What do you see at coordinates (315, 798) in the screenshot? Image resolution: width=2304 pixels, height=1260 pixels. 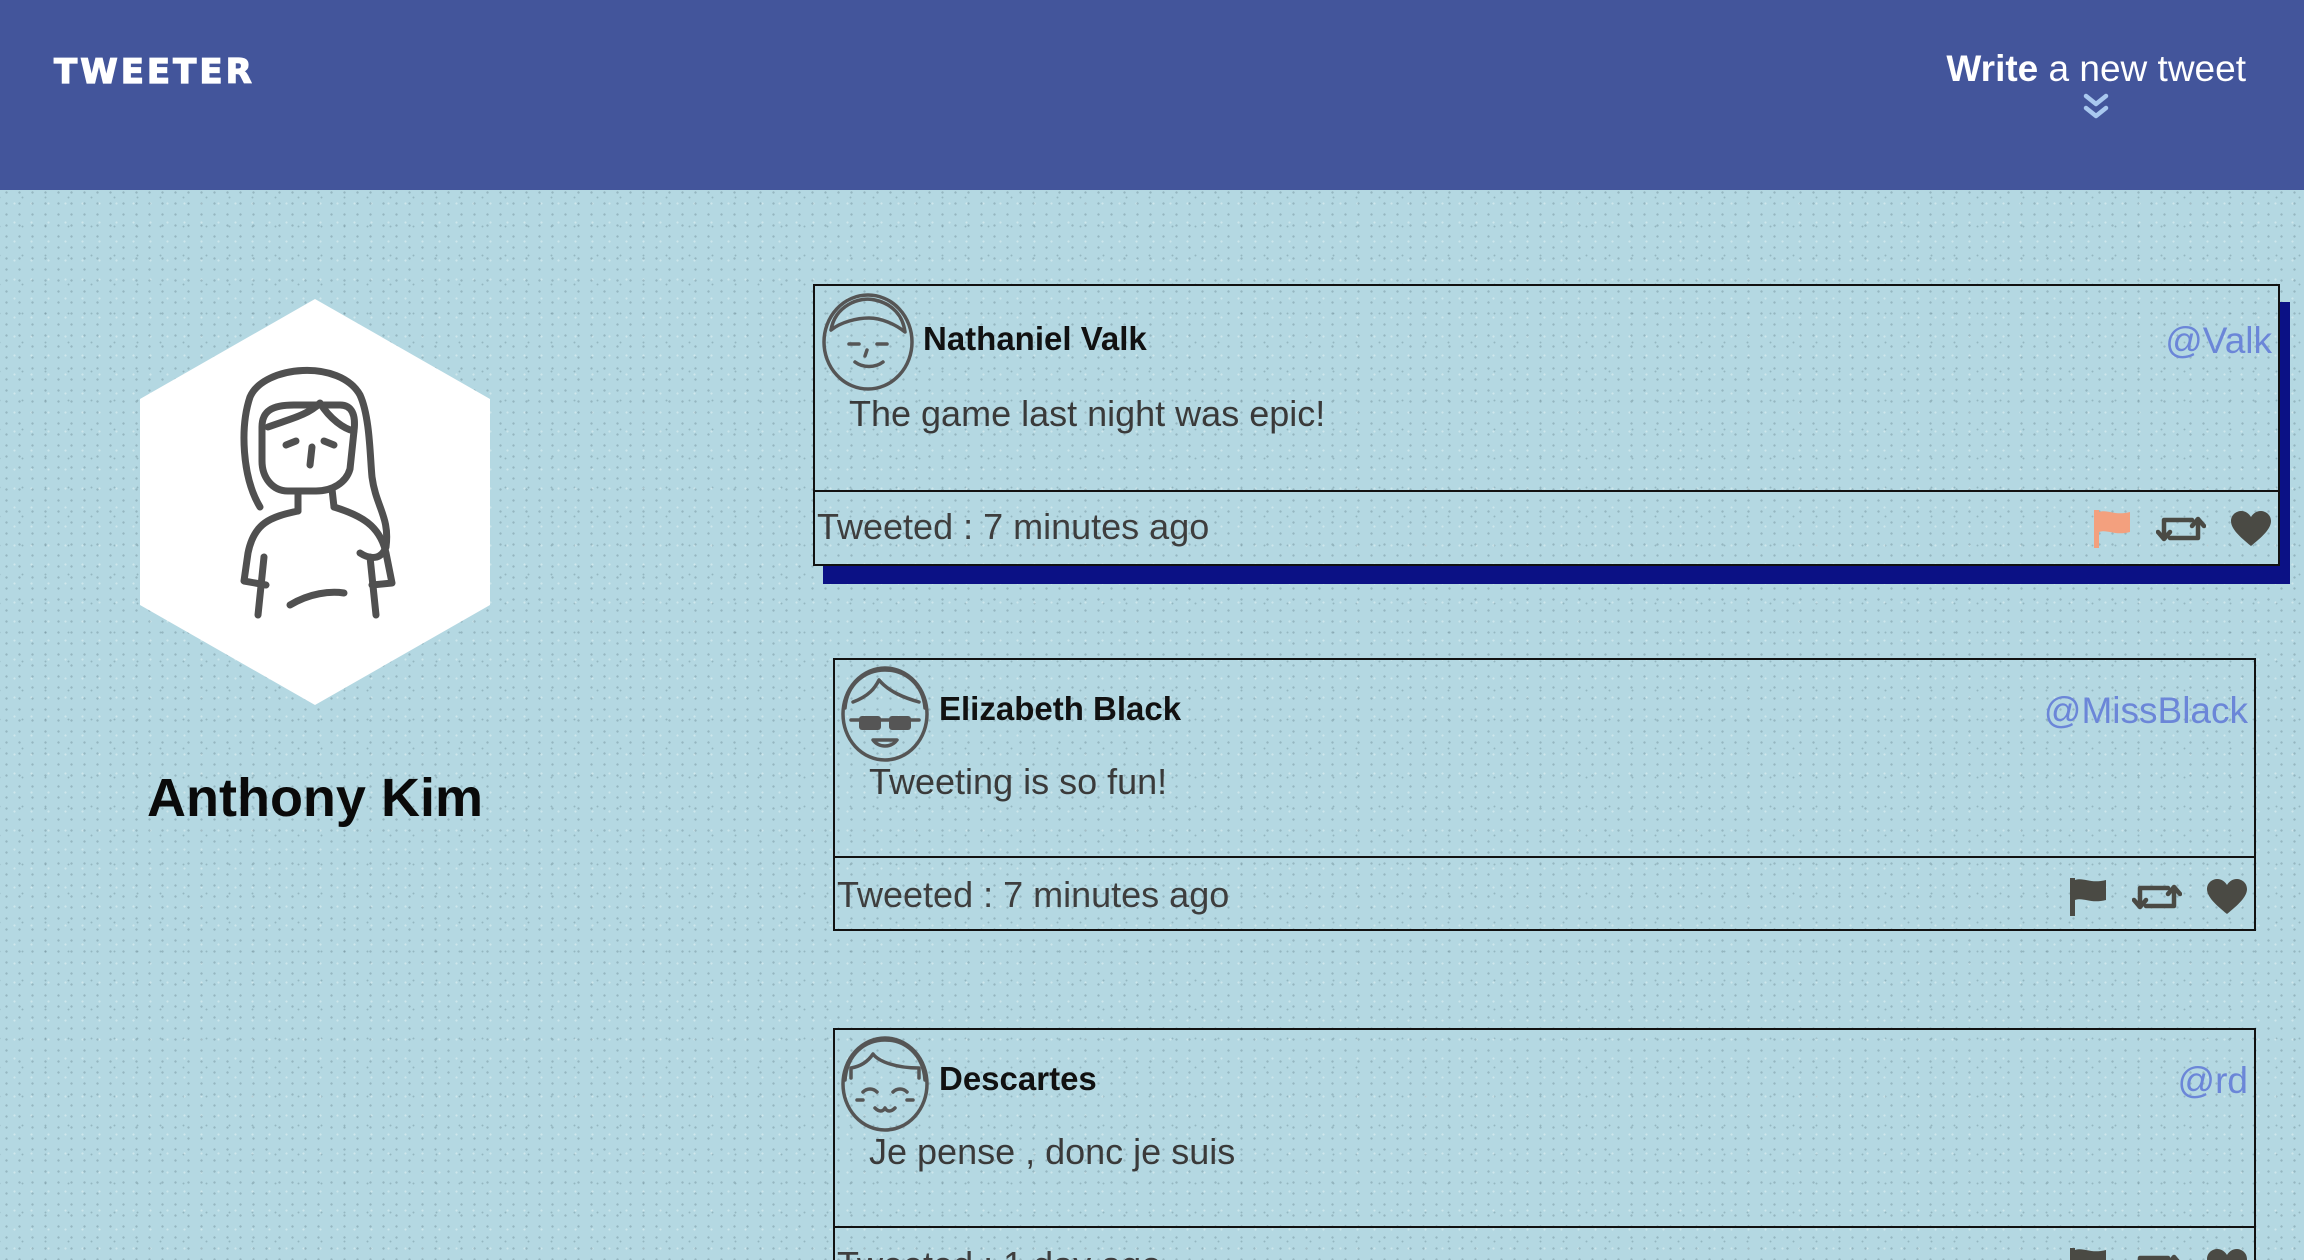 I see `profile-name: Anthony Kim` at bounding box center [315, 798].